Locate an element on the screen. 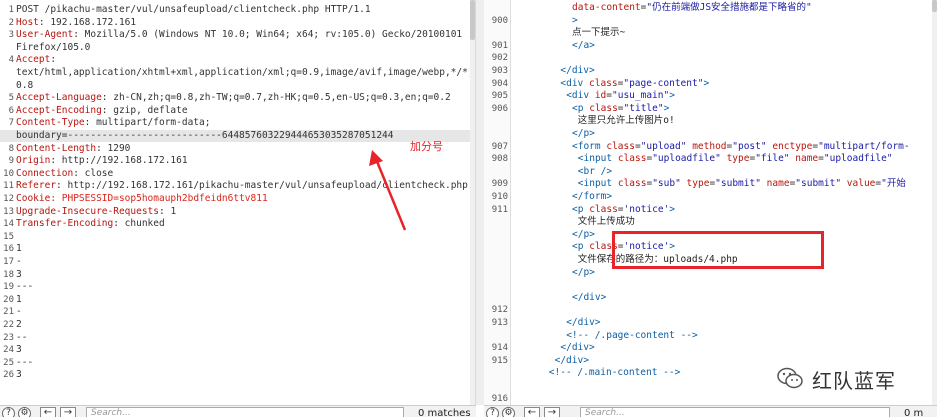 The image size is (937, 417). request-line: 10 Connection: close is located at coordinates (237, 174).